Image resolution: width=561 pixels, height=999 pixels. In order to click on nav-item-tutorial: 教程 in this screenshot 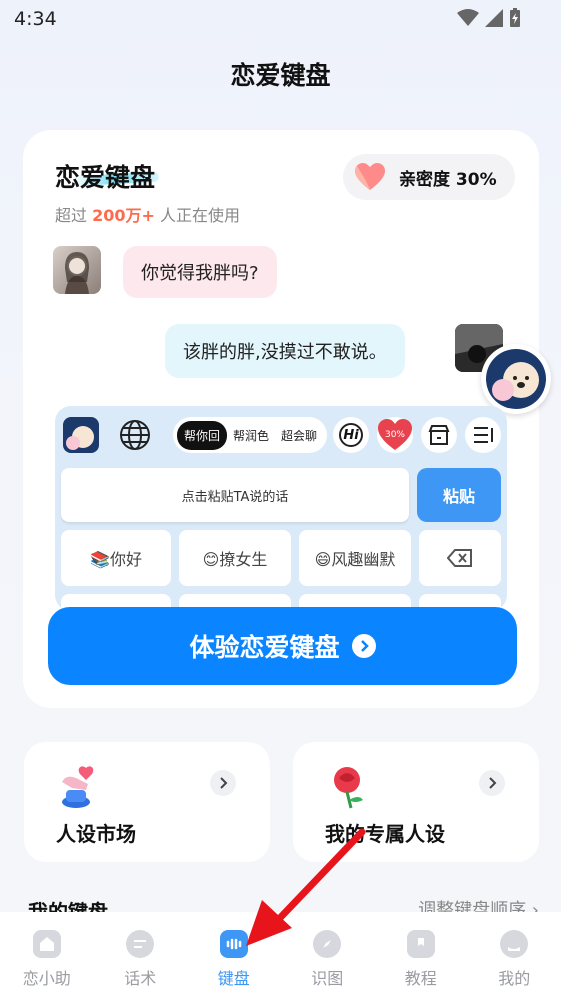, I will do `click(421, 955)`.